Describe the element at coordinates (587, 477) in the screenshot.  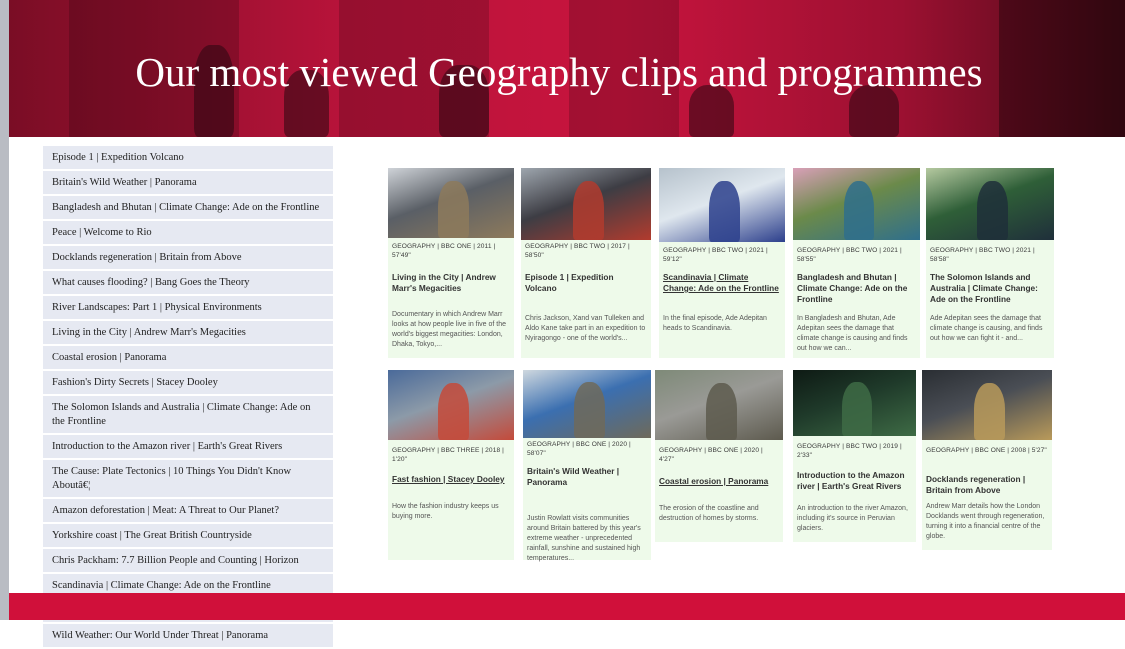
I see `programme-title: Britain's Wild Weather | Panorama` at that location.